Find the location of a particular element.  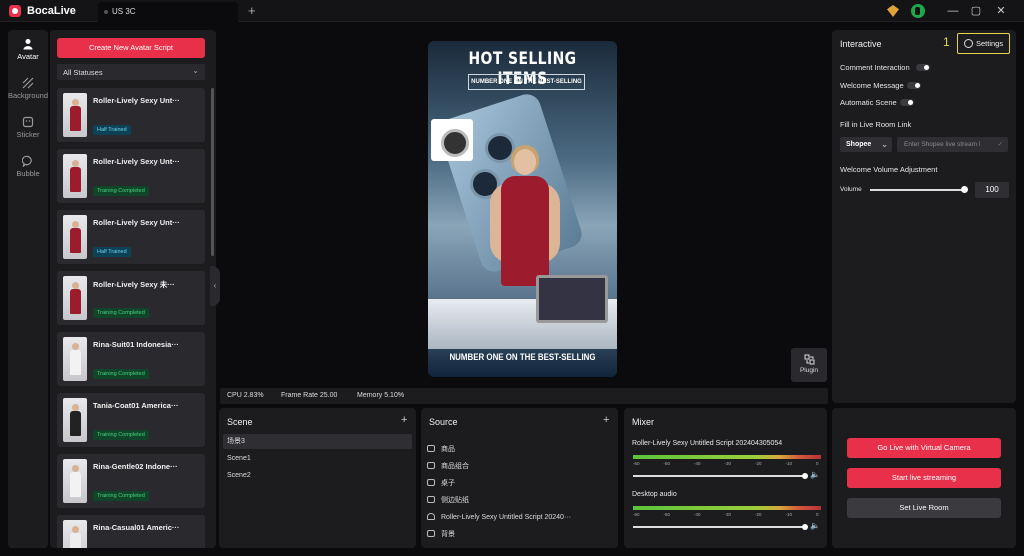

annotation-marker: 1 is located at coordinates (946, 42).